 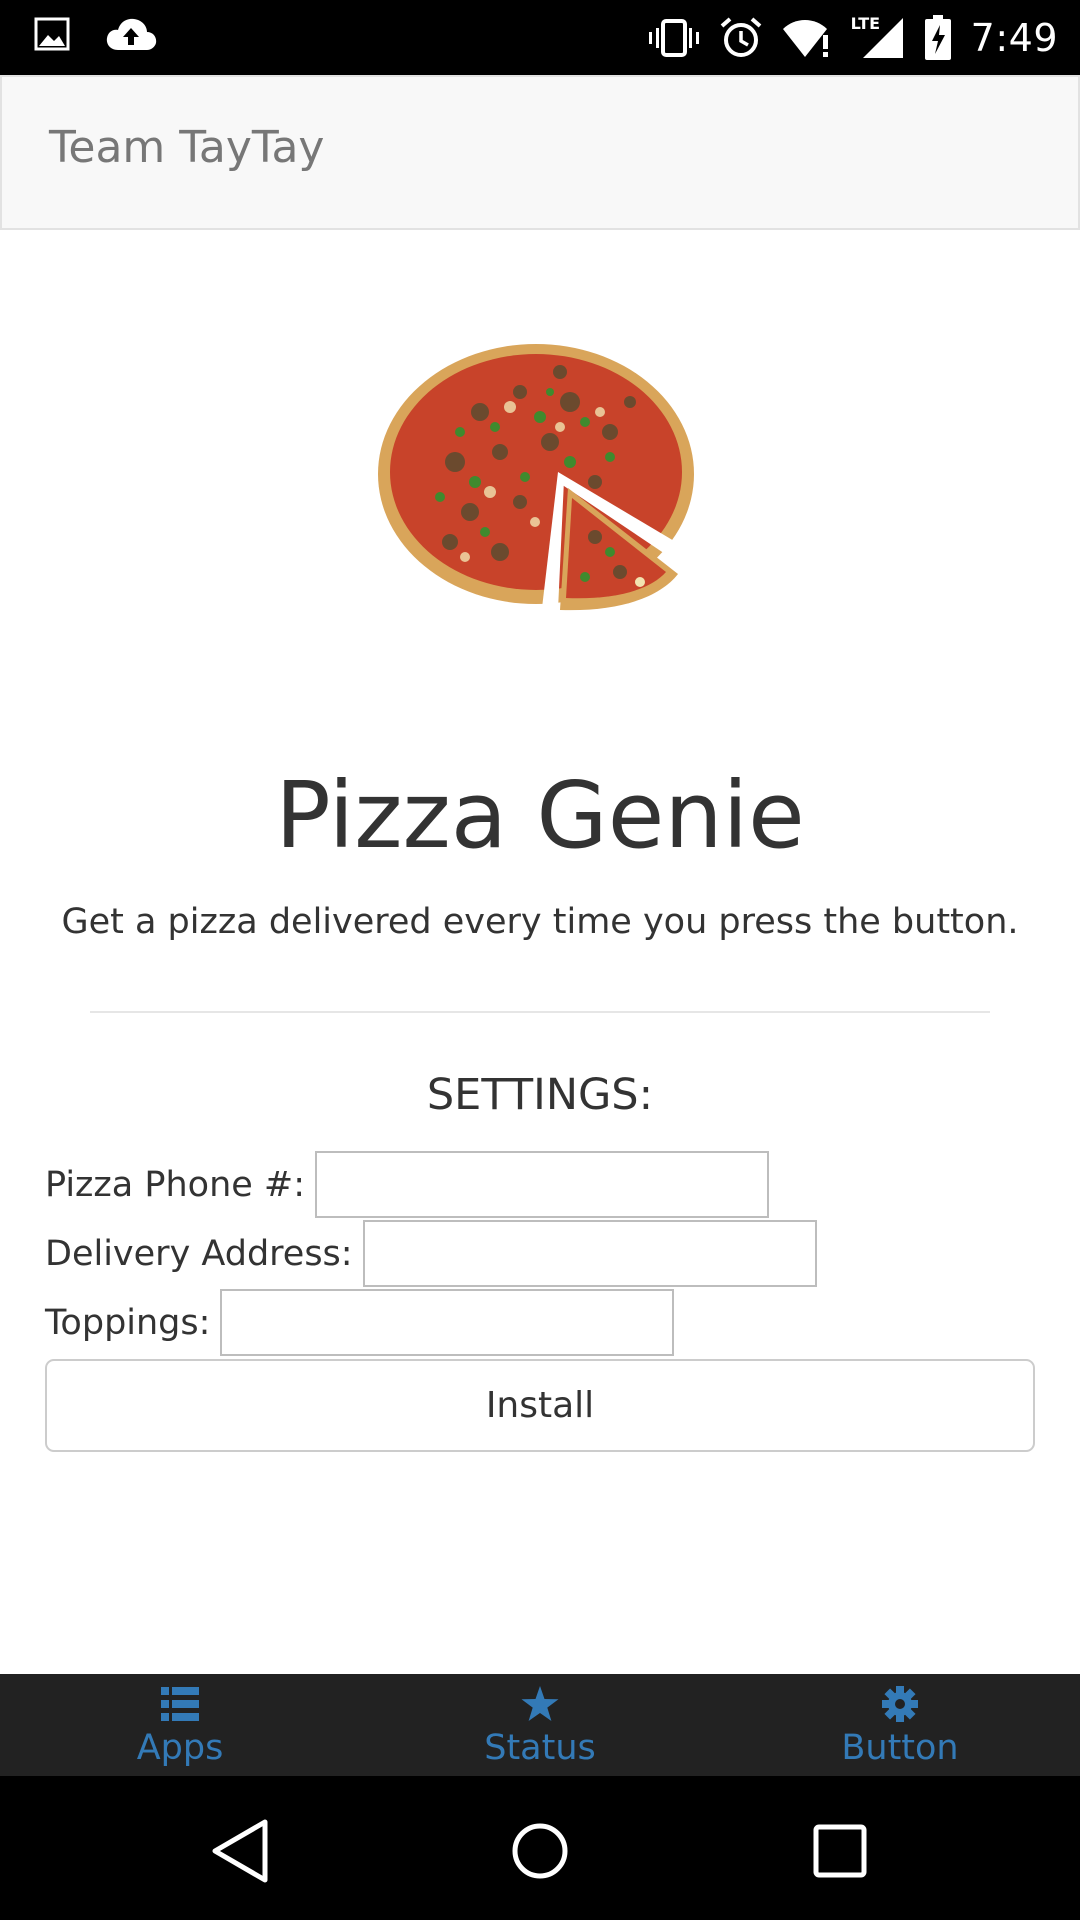 What do you see at coordinates (805, 38) in the screenshot?
I see `wifi-alert-icon` at bounding box center [805, 38].